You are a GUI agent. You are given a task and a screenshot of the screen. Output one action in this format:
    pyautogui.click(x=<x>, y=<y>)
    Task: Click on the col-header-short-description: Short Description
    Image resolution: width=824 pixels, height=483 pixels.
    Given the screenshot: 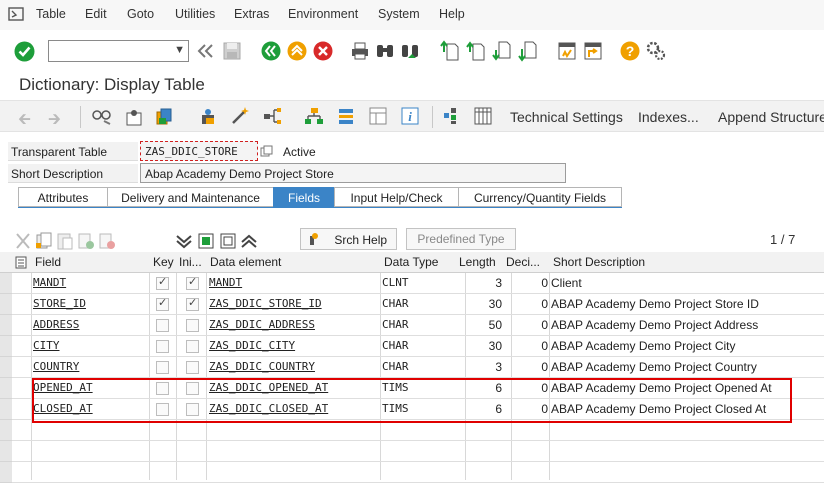 What is the action you would take?
    pyautogui.click(x=599, y=262)
    